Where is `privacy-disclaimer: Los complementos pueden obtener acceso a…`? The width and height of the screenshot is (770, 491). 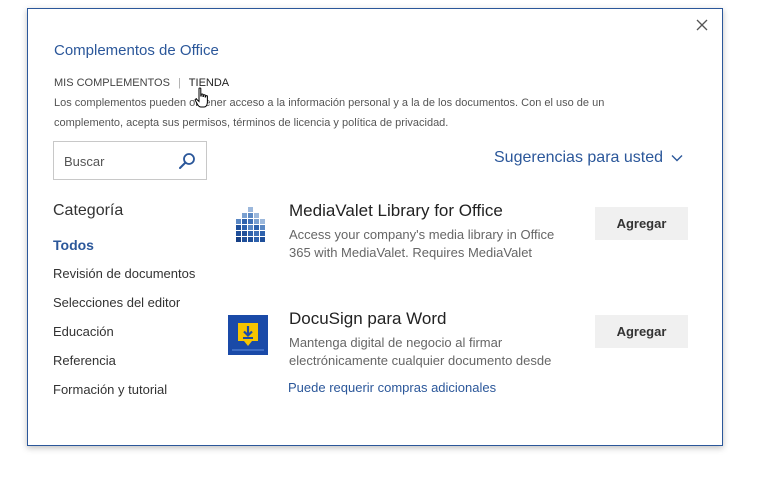
privacy-disclaimer: Los complementos pueden obtener acceso a… is located at coordinates (329, 113).